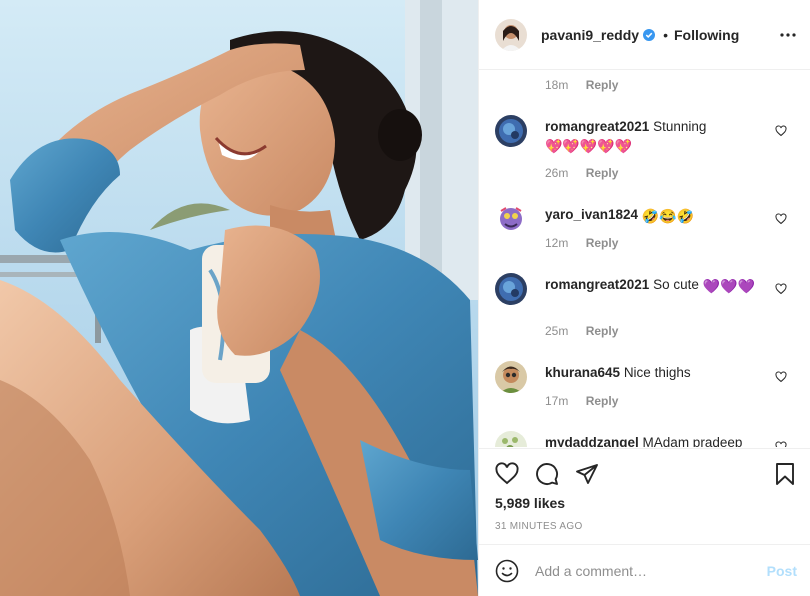 The image size is (810, 596). What do you see at coordinates (591, 214) in the screenshot?
I see `comment-username: yaro_ivan1824` at bounding box center [591, 214].